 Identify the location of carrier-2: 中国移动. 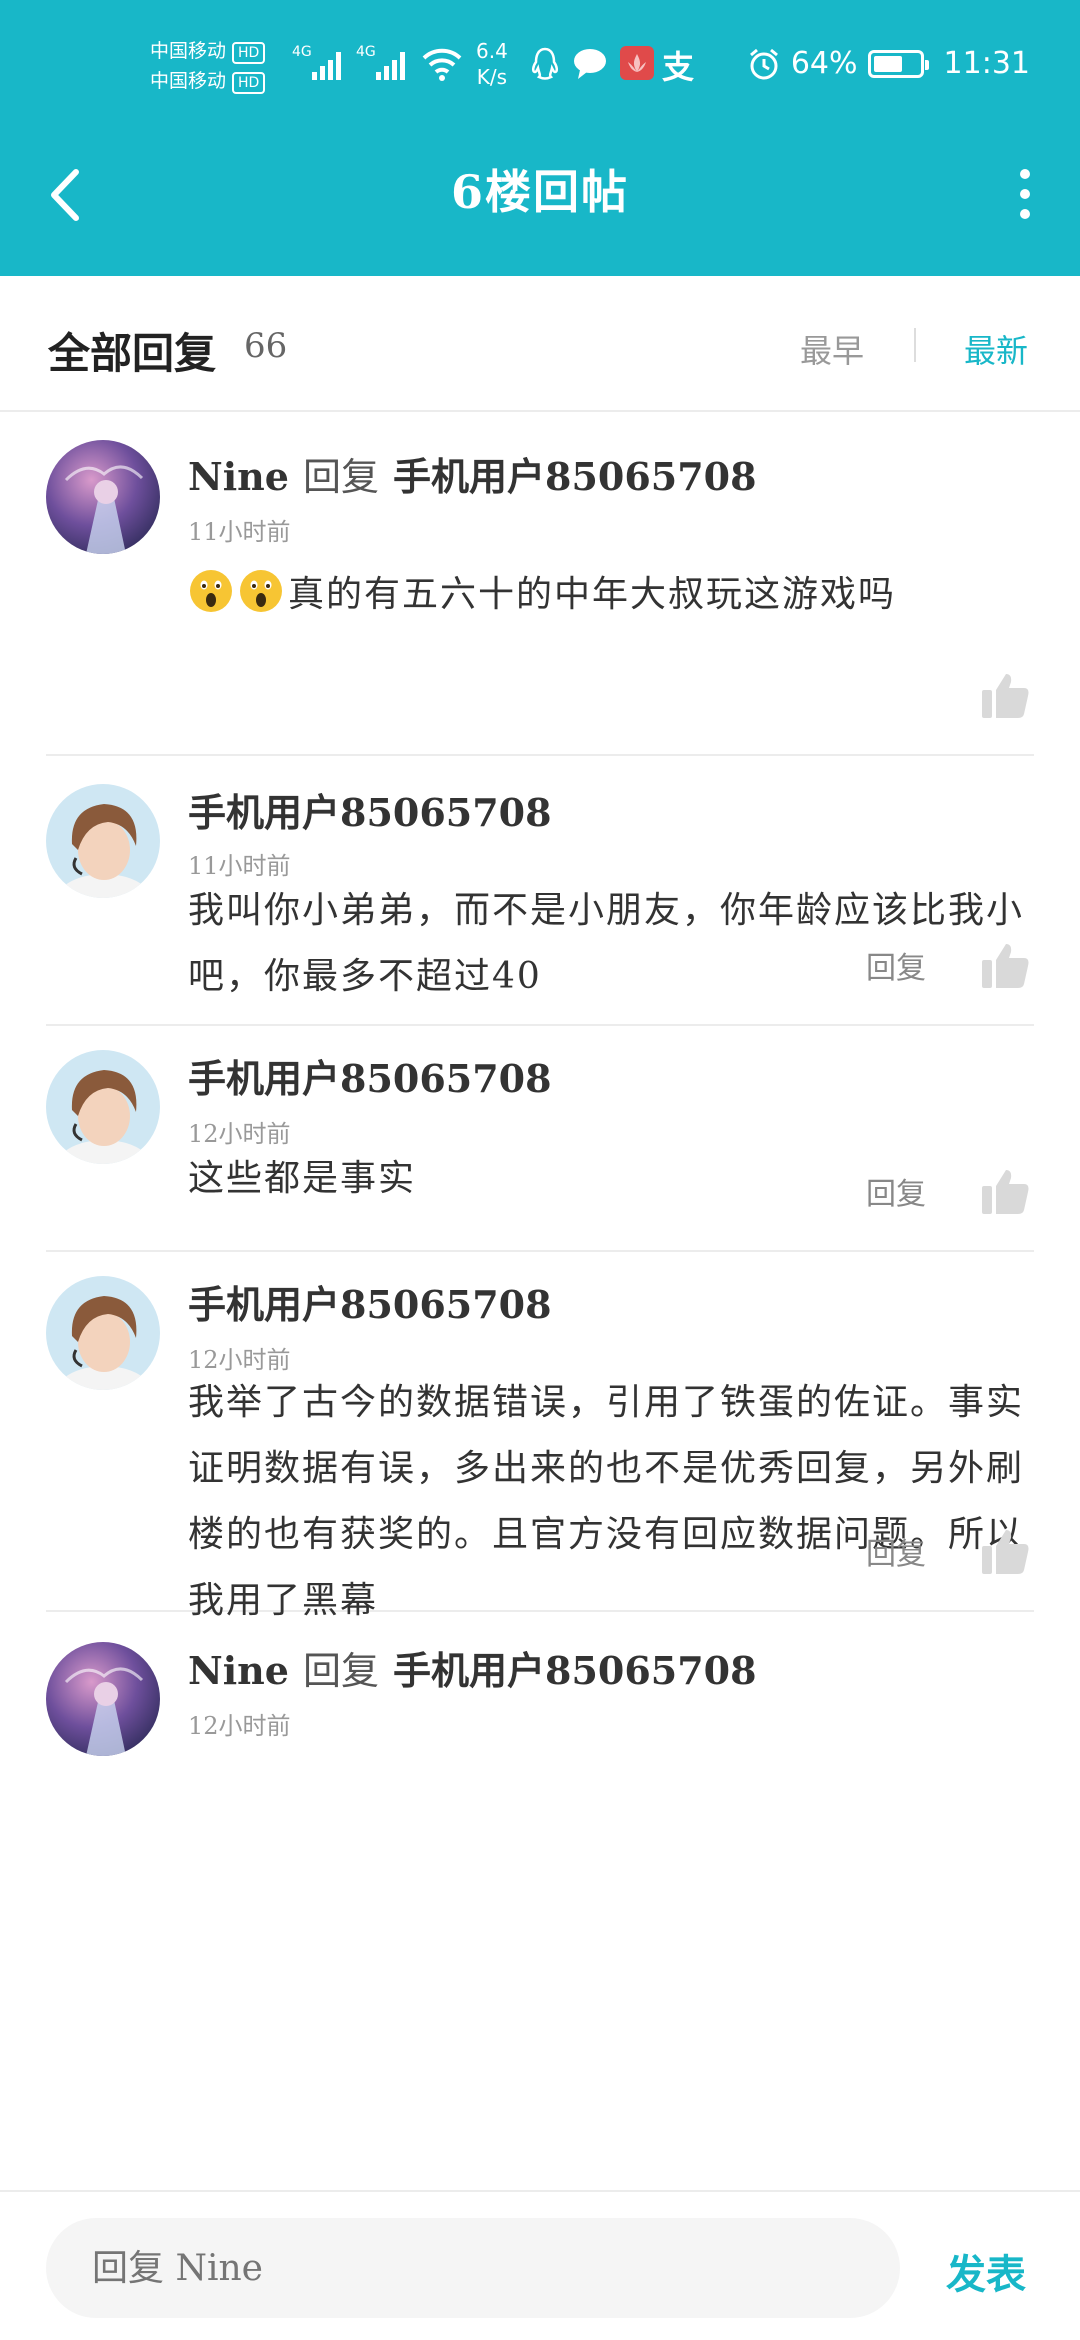
(188, 81).